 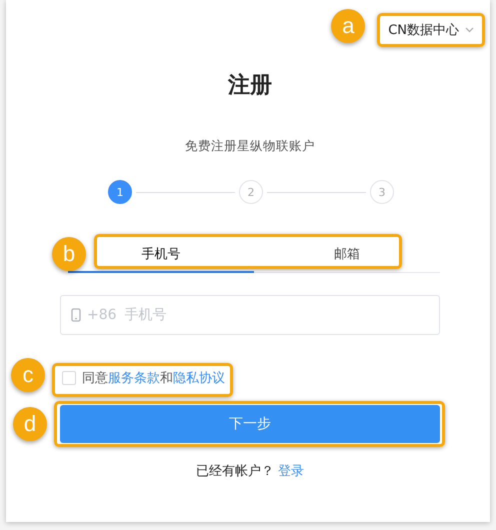 I want to click on login-prompt: 已经有帐户？ 登录, so click(x=250, y=472).